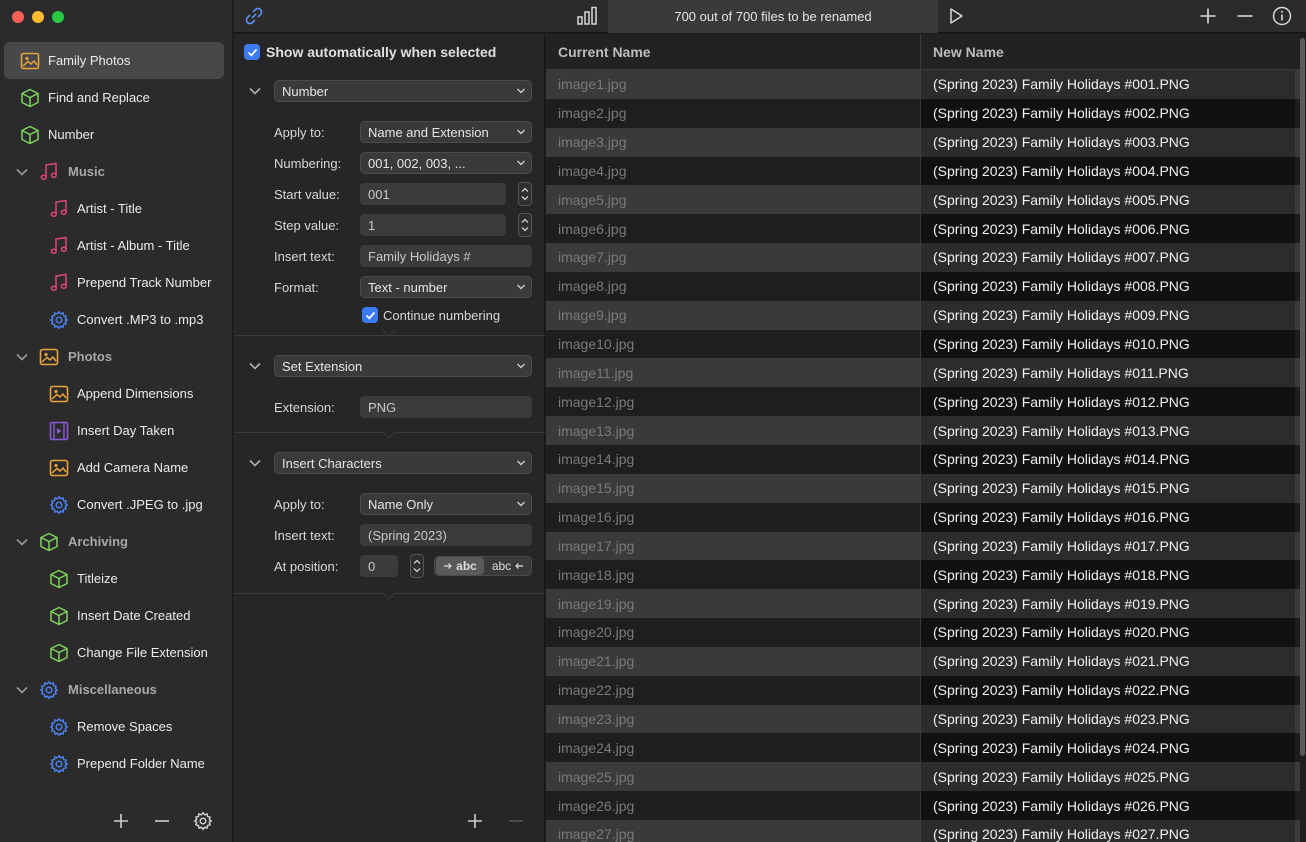 This screenshot has height=842, width=1306. What do you see at coordinates (475, 821) in the screenshot?
I see `add-action-button` at bounding box center [475, 821].